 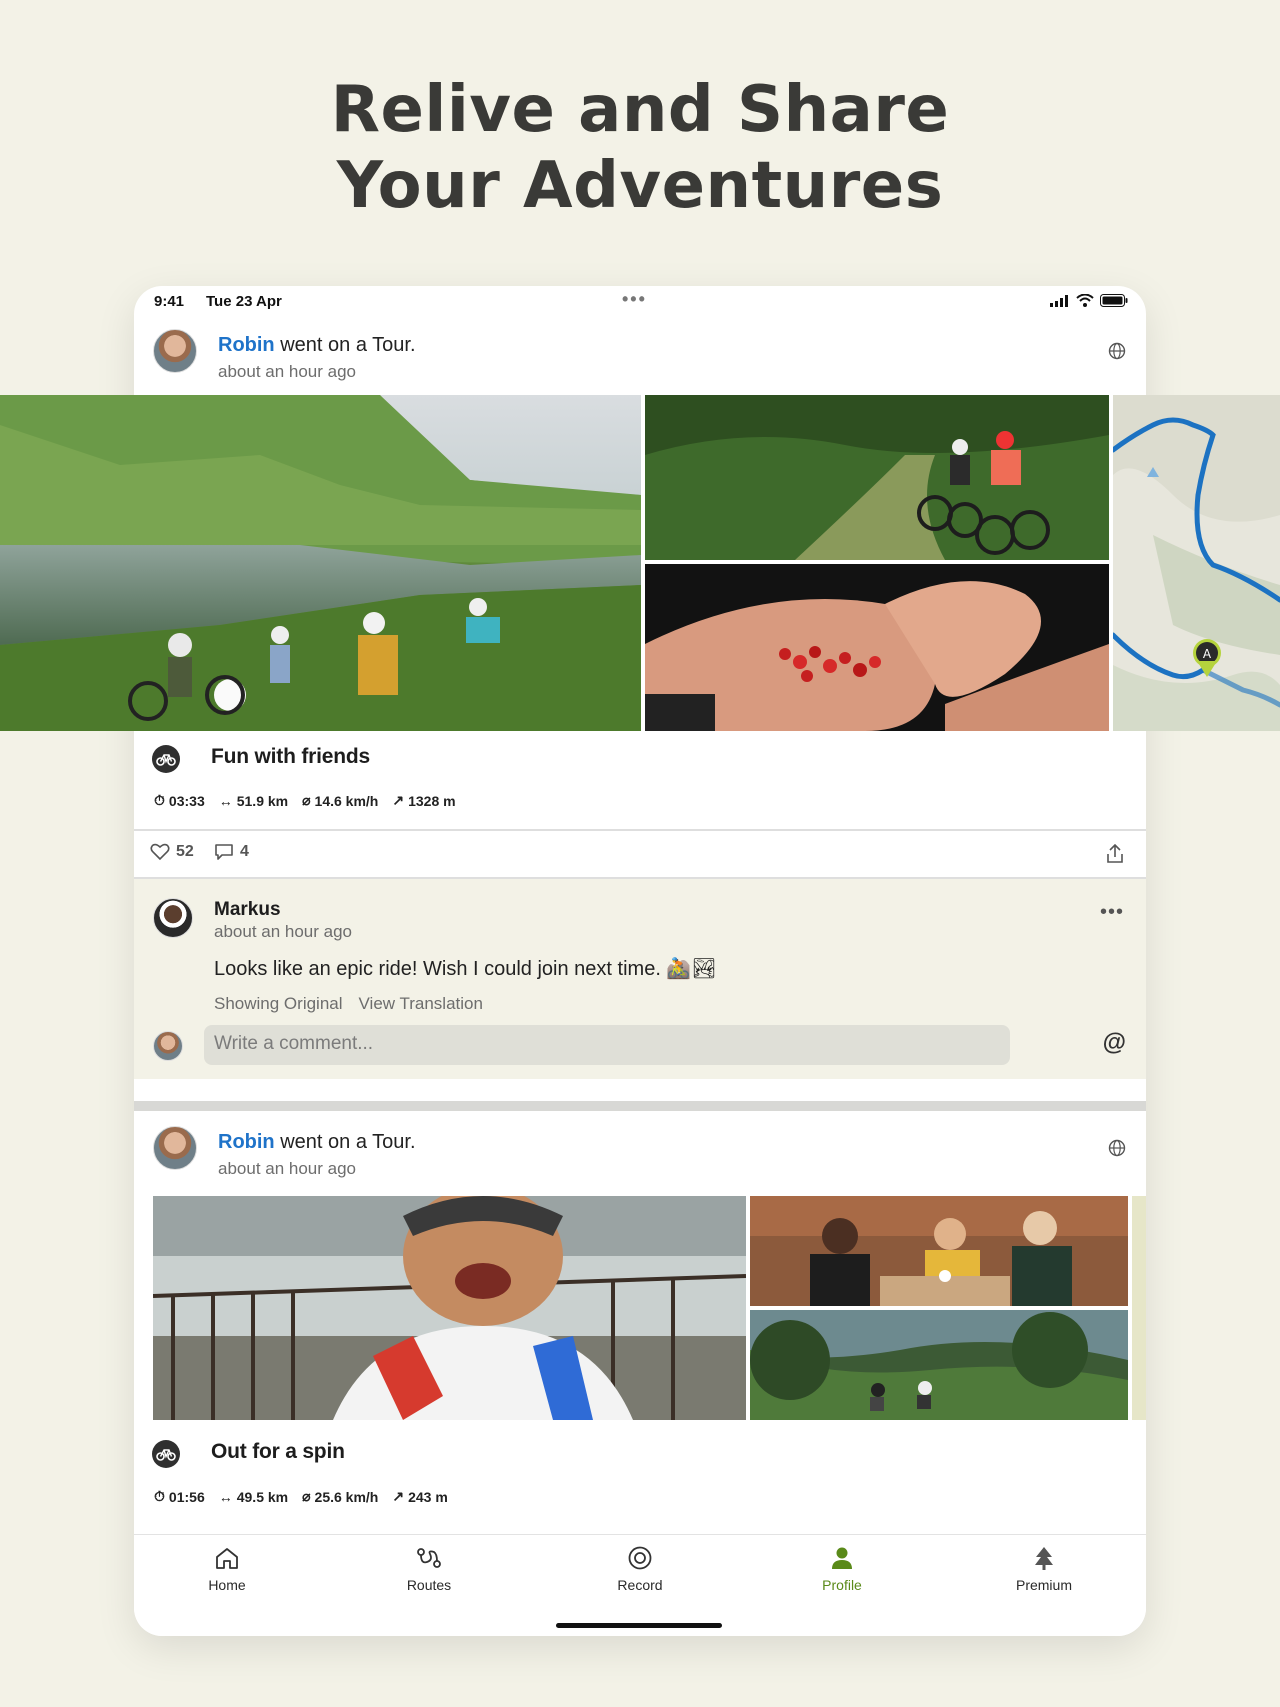 What do you see at coordinates (1115, 854) in the screenshot?
I see `share-icon` at bounding box center [1115, 854].